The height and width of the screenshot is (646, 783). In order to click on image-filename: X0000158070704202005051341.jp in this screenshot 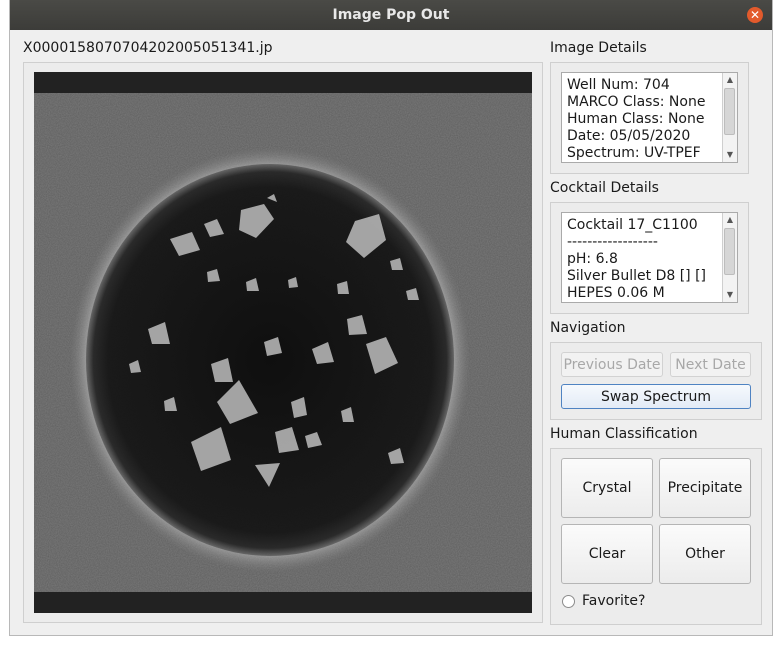, I will do `click(148, 48)`.